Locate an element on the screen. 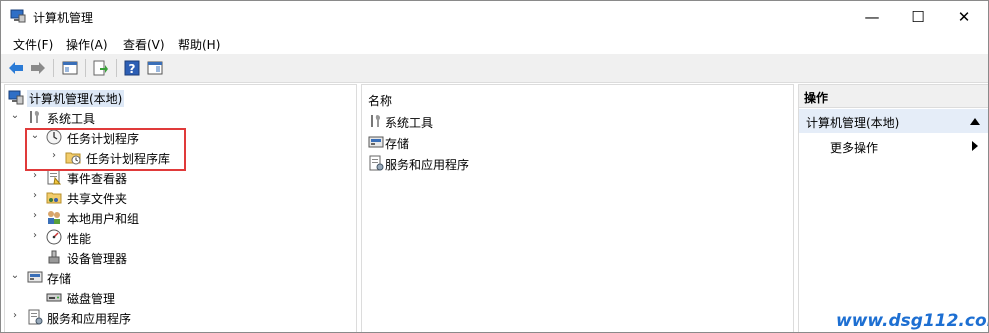 The width and height of the screenshot is (989, 333). watermark-text: www.dsg112.com is located at coordinates (912, 321).